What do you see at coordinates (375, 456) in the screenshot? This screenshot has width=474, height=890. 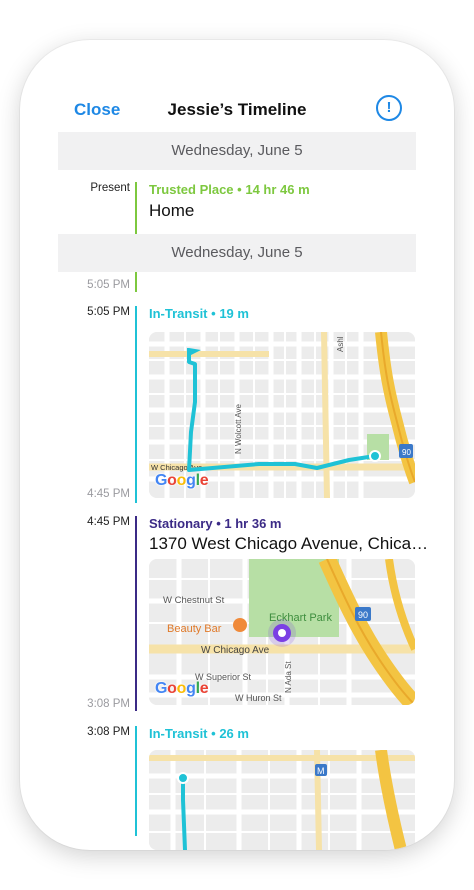 I see `end-point-icon` at bounding box center [375, 456].